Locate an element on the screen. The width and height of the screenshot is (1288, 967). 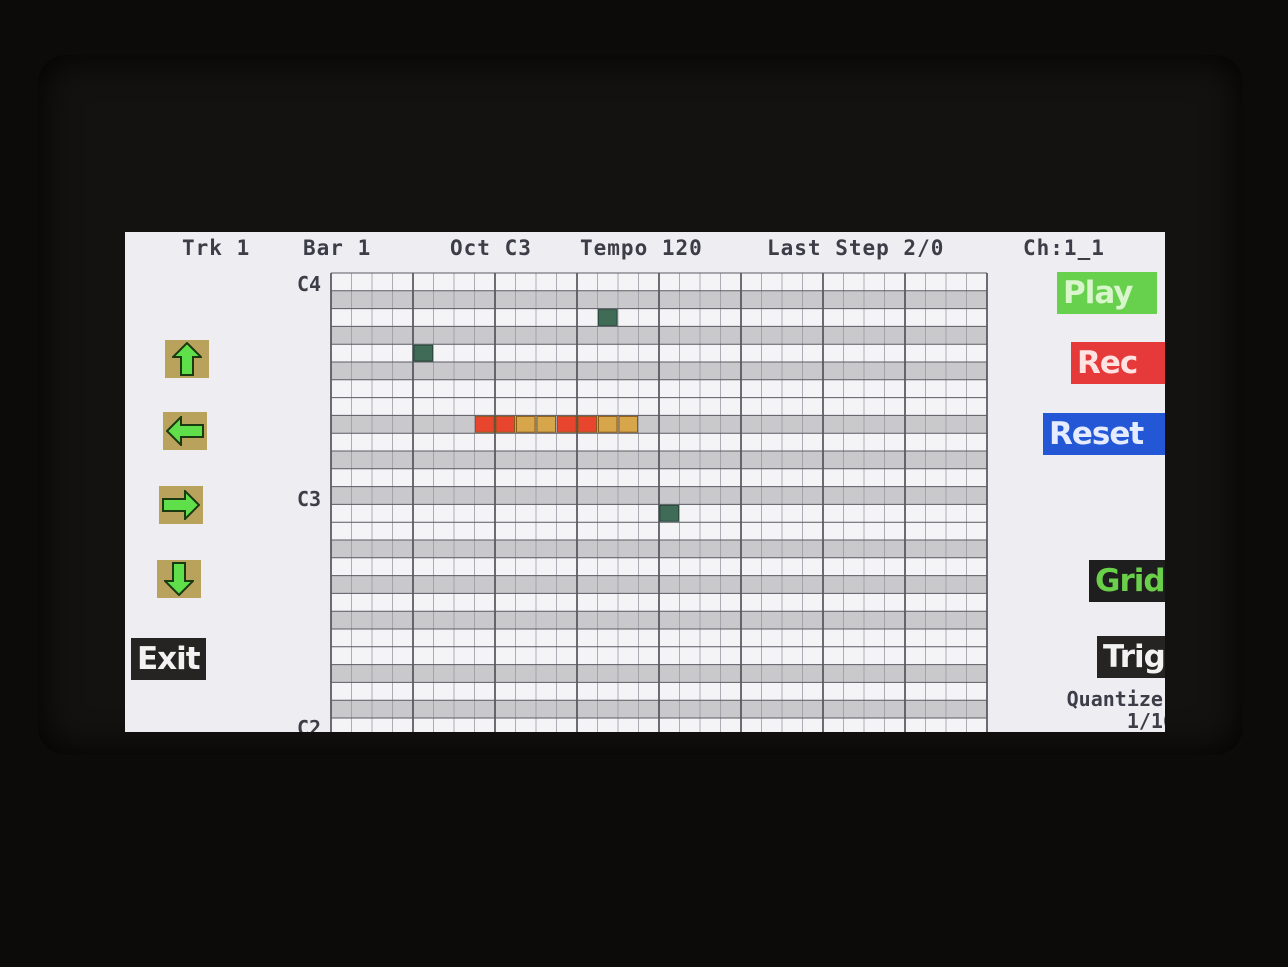
down-button is located at coordinates (179, 579).